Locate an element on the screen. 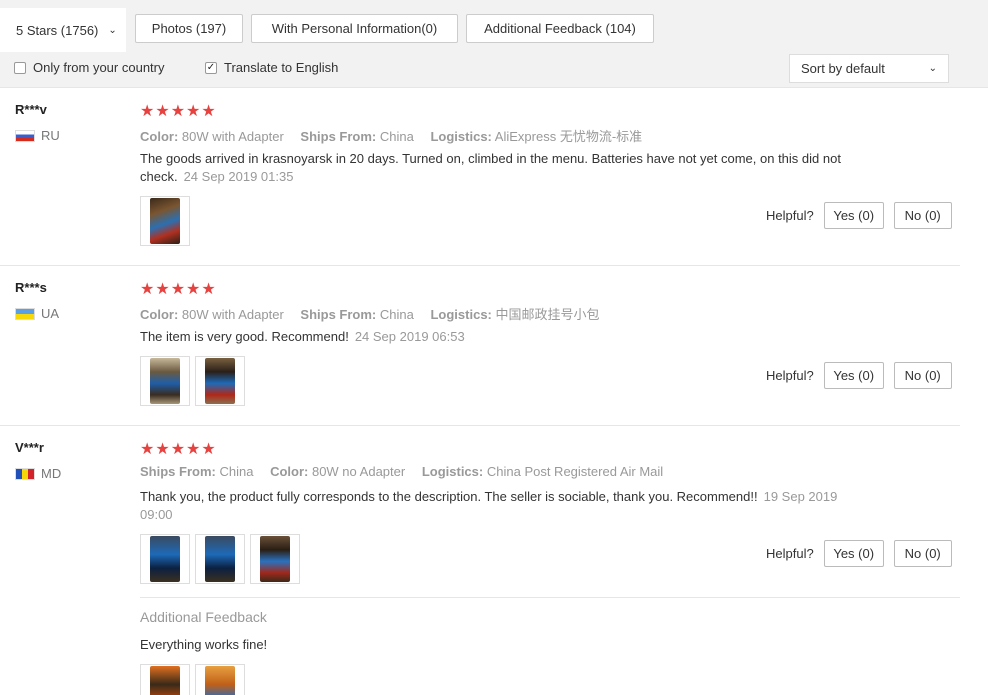 The image size is (988, 695). review-body: The item is very good. Recommend! is located at coordinates (244, 336).